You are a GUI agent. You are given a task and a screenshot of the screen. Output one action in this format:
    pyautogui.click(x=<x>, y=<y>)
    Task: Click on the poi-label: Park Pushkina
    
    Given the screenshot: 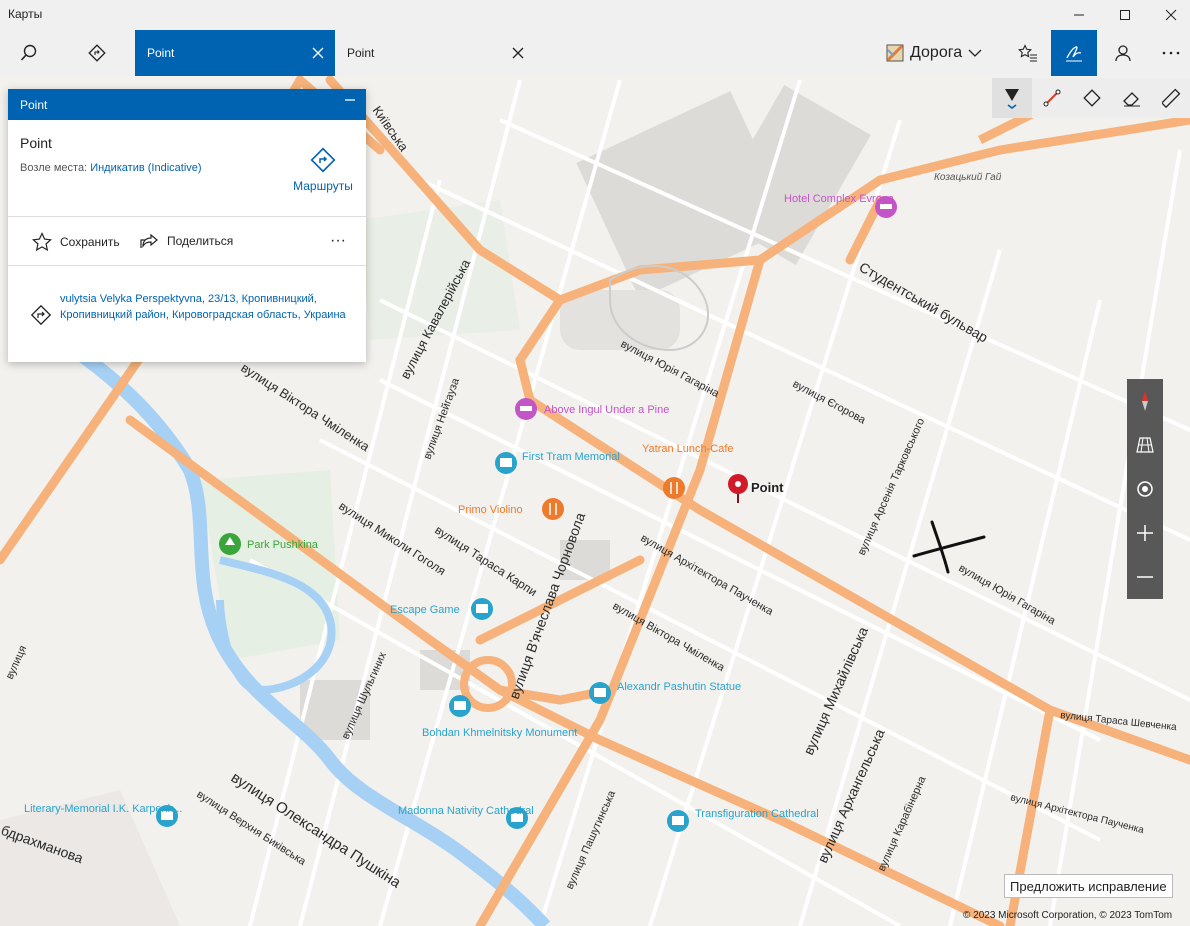 What is the action you would take?
    pyautogui.click(x=283, y=545)
    